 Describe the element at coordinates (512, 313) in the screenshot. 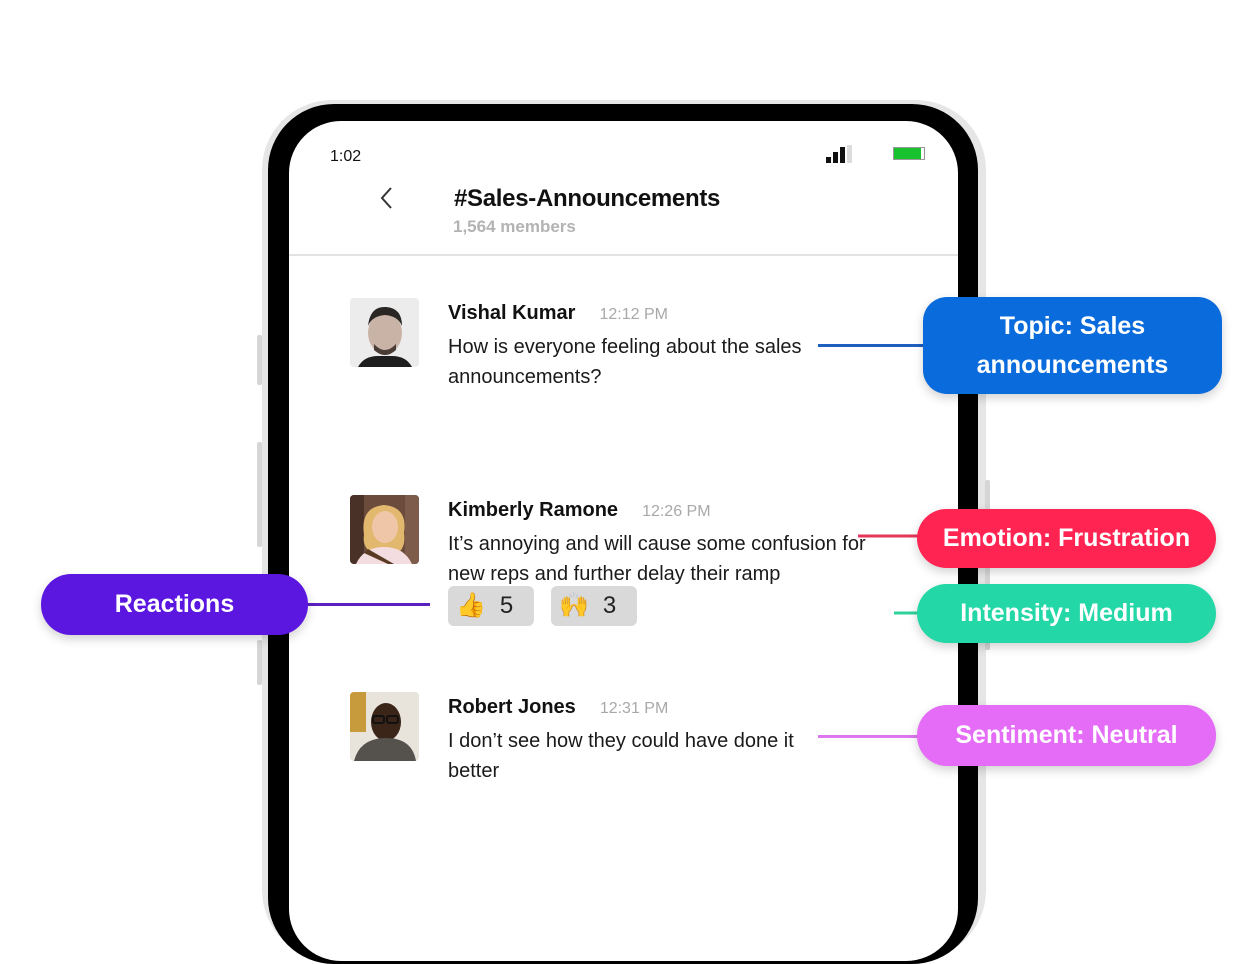

I see `author-name: Vishal Kumar` at that location.